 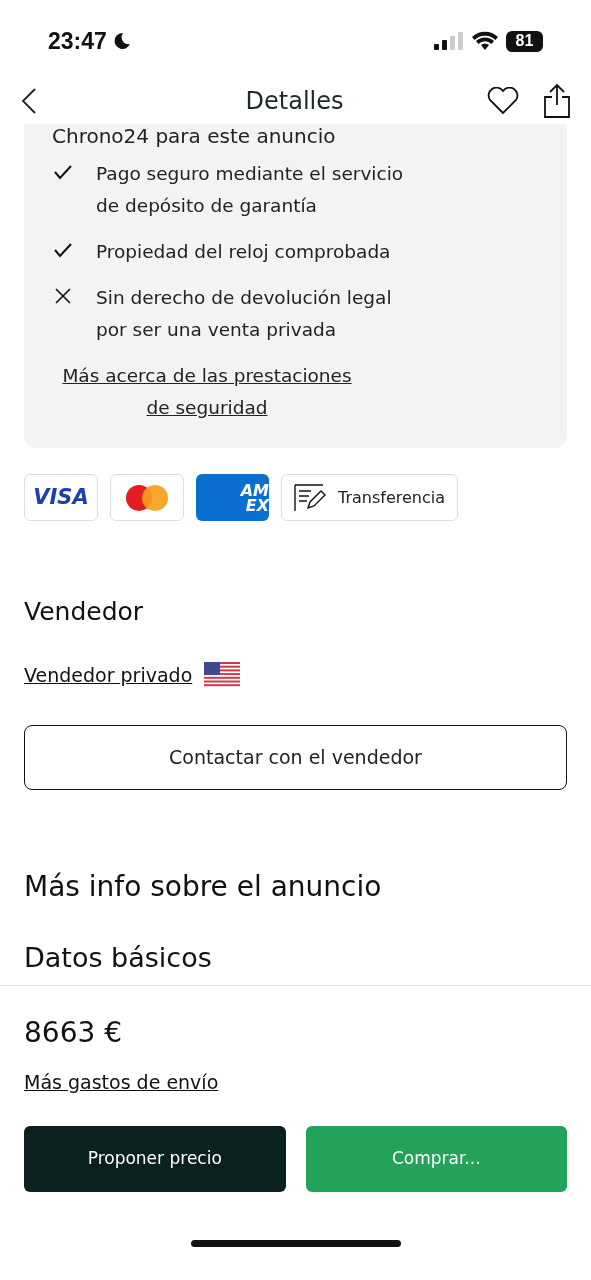 What do you see at coordinates (222, 674) in the screenshot?
I see `flag-icon` at bounding box center [222, 674].